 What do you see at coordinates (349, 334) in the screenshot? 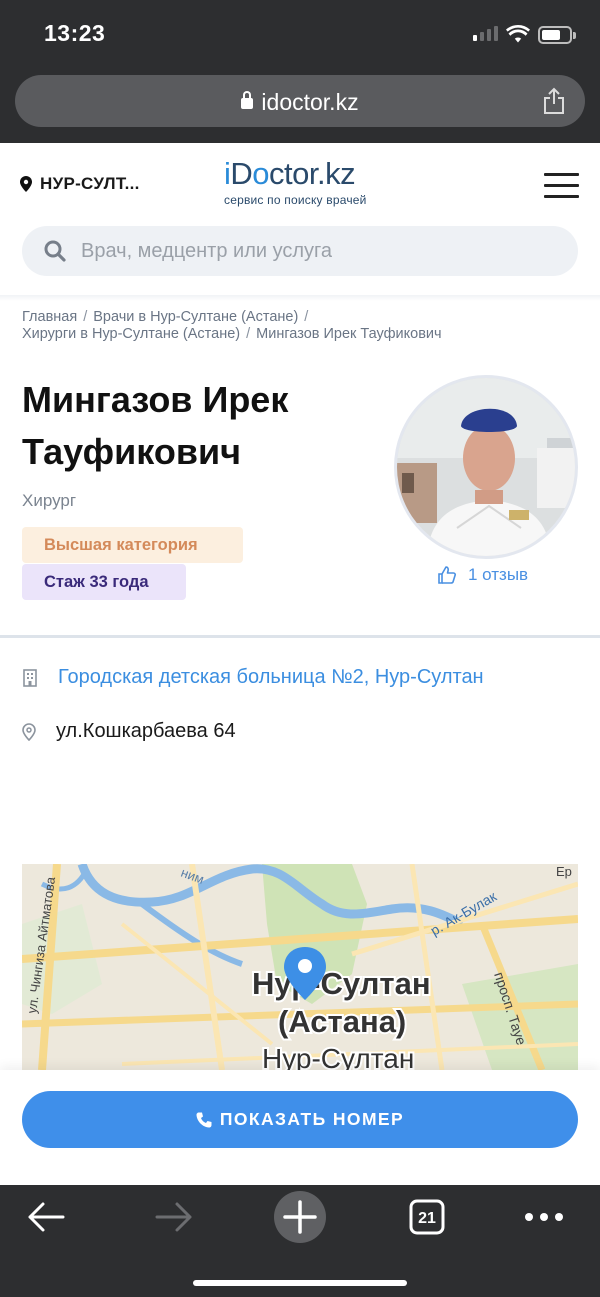
I see `breadcrumb-current: Мингазов Ирек Тауфикович` at bounding box center [349, 334].